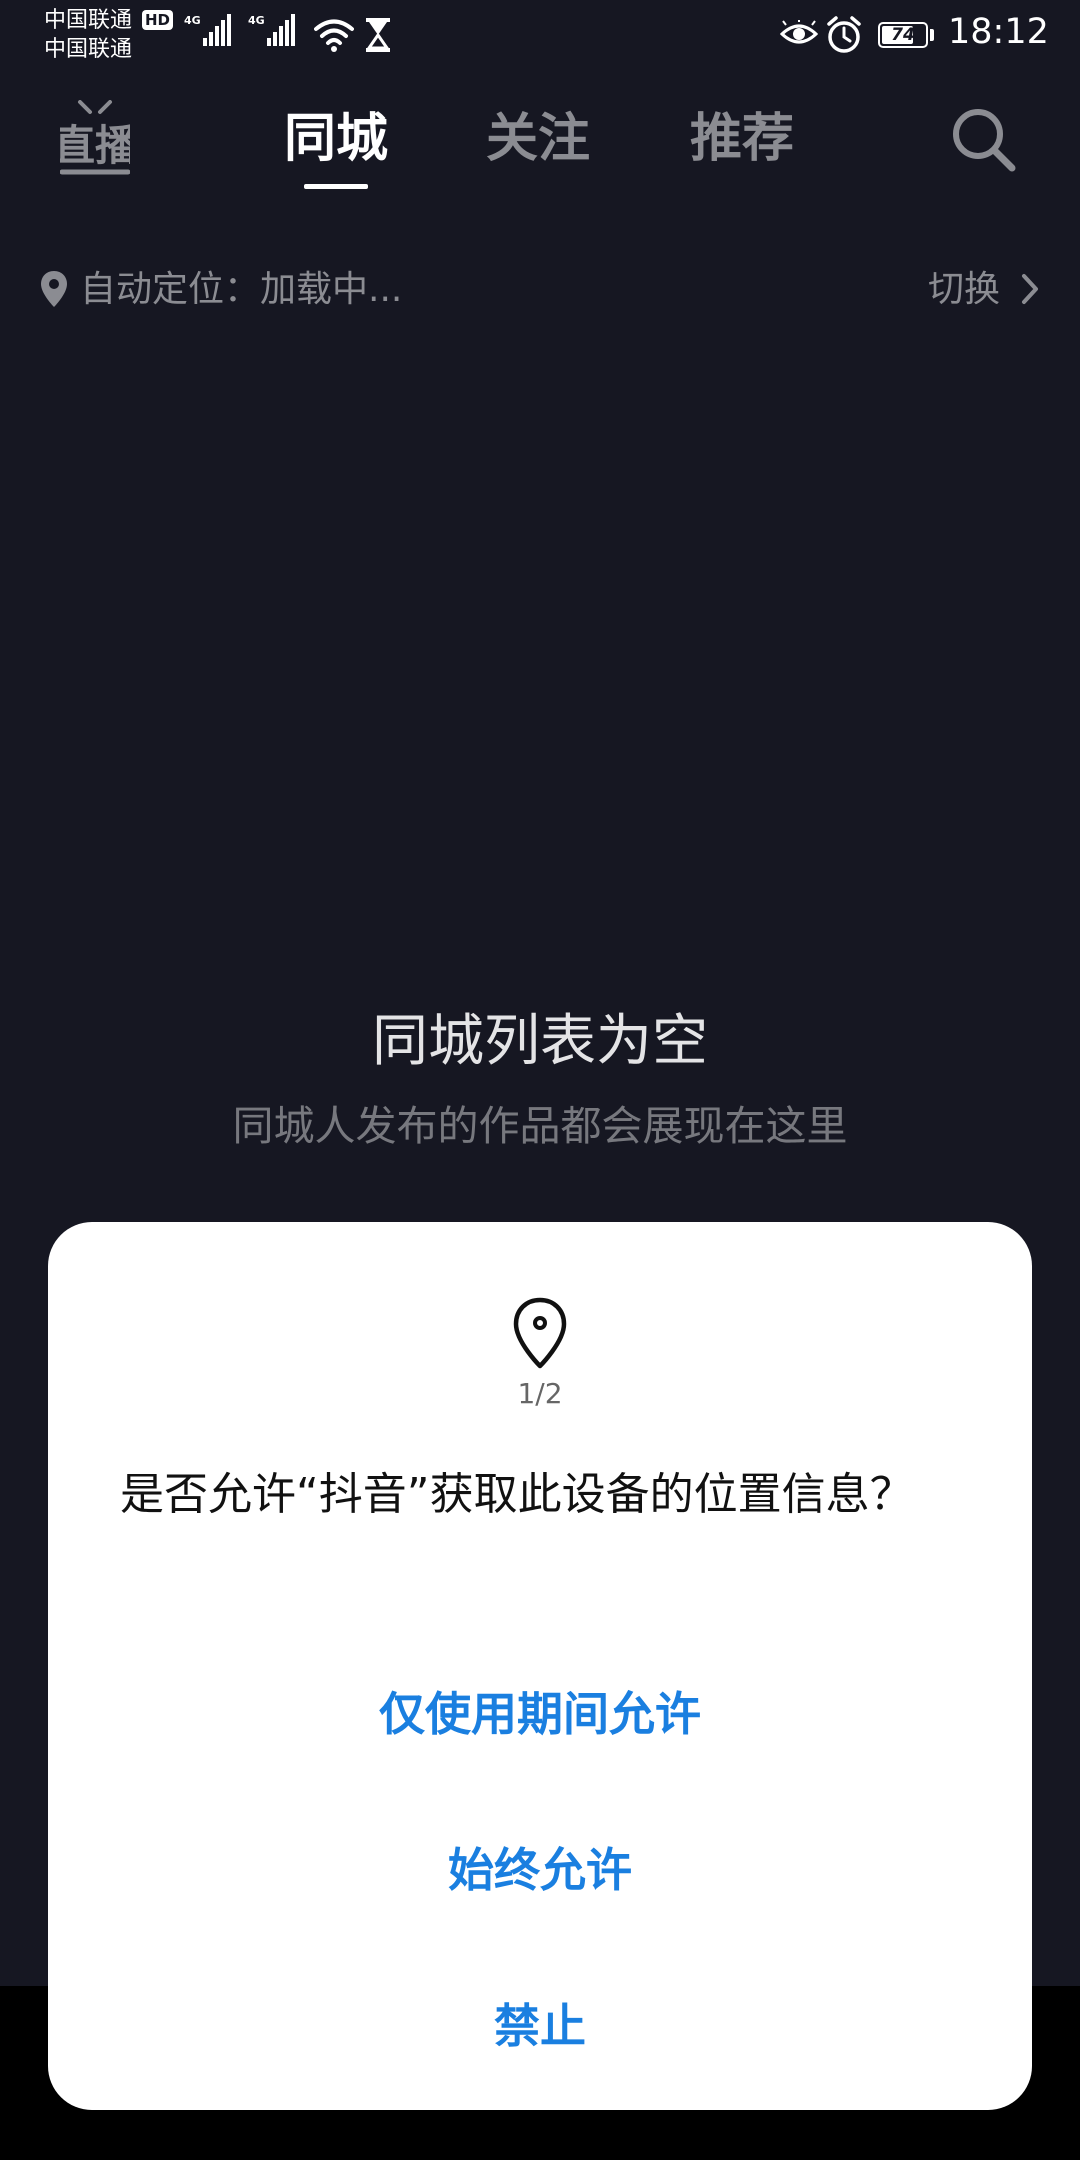 Image resolution: width=1080 pixels, height=2160 pixels. Describe the element at coordinates (964, 290) in the screenshot. I see `switch-location-button: 切换` at that location.